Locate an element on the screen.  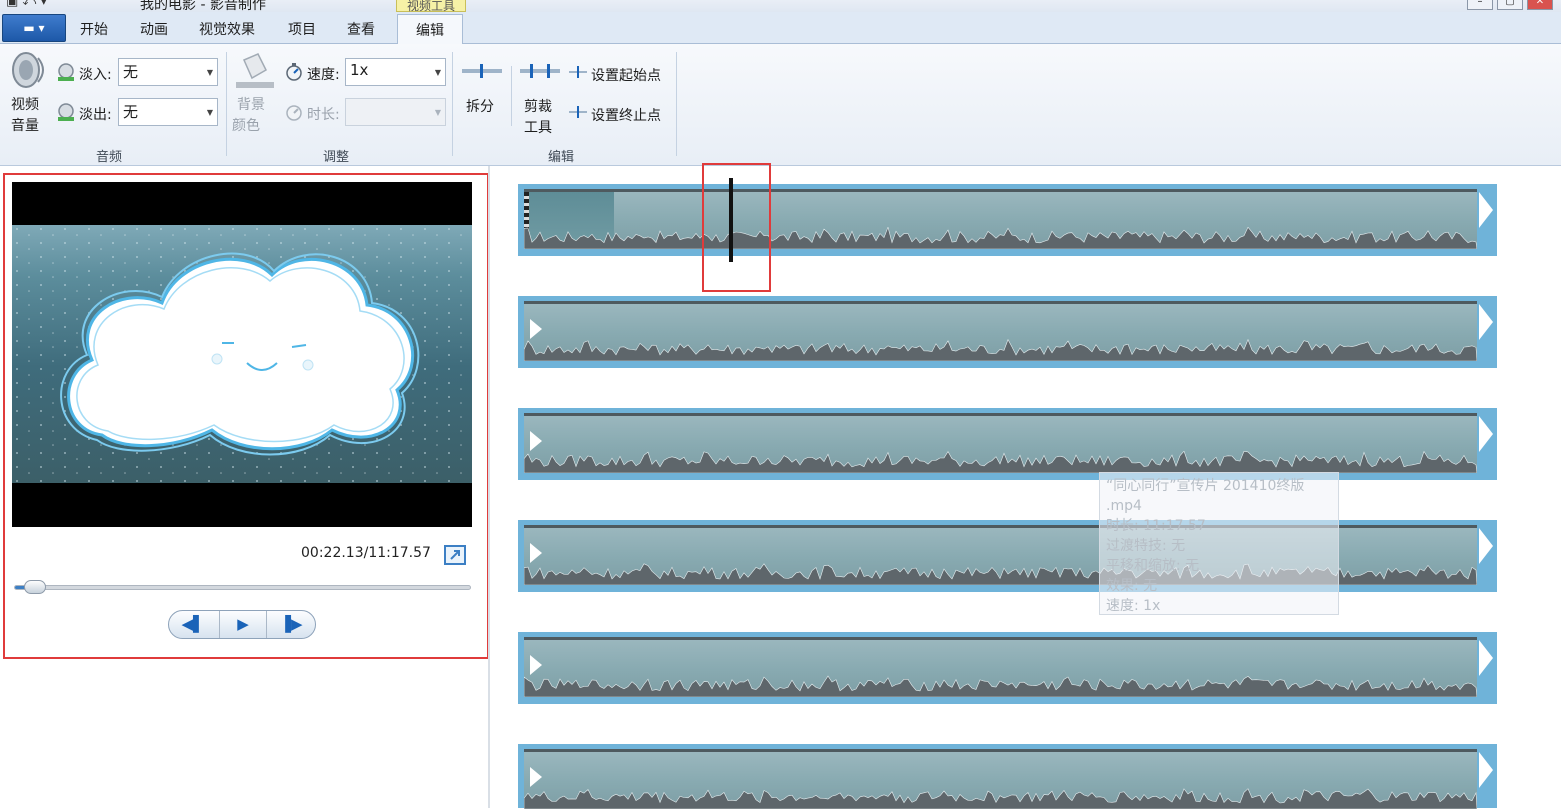
tab-project: 项目 is located at coordinates (302, 29).